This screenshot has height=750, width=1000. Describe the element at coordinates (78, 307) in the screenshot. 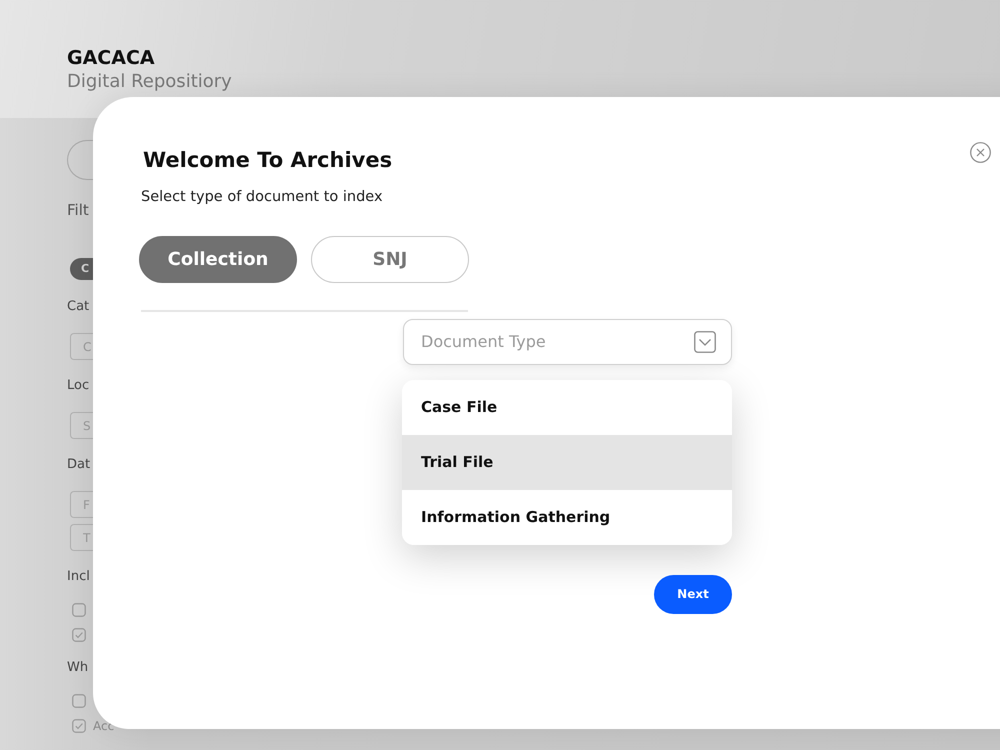

I see `filter-label: Cat` at that location.